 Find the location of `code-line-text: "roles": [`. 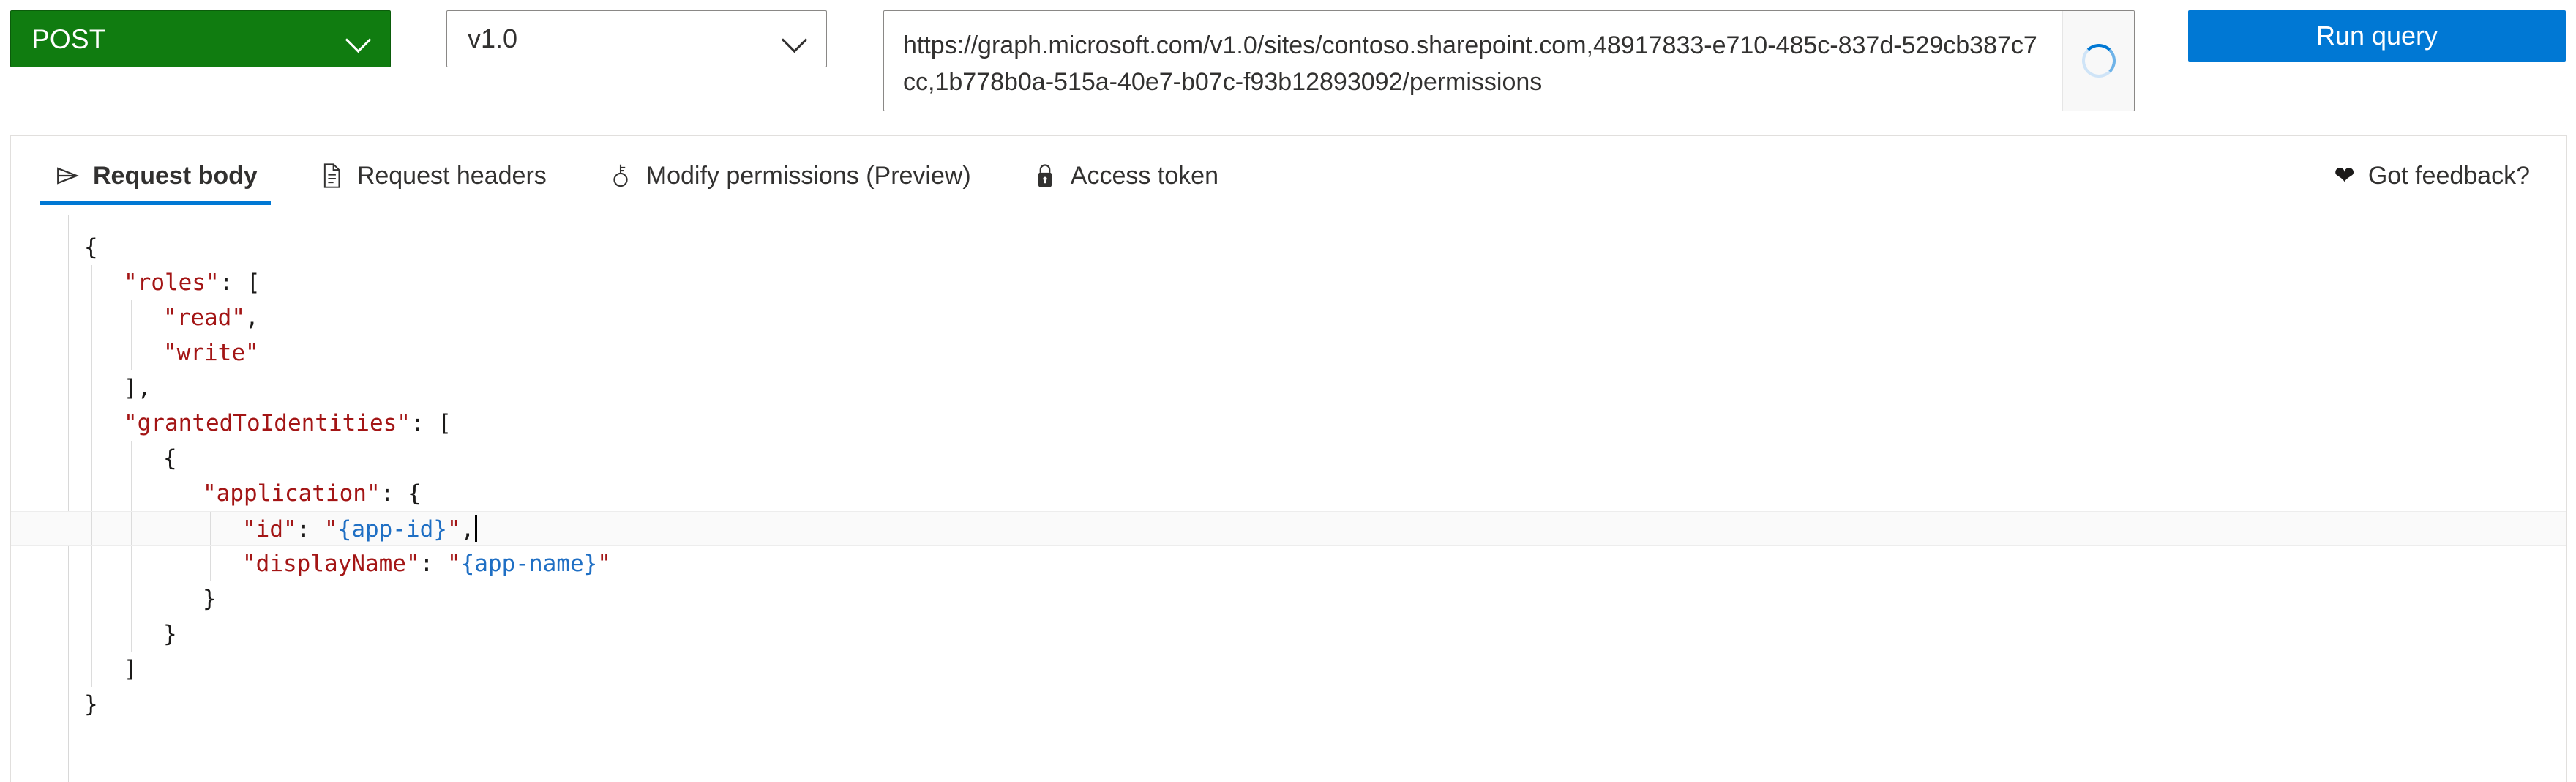

code-line-text: "roles": [ is located at coordinates (136, 282).